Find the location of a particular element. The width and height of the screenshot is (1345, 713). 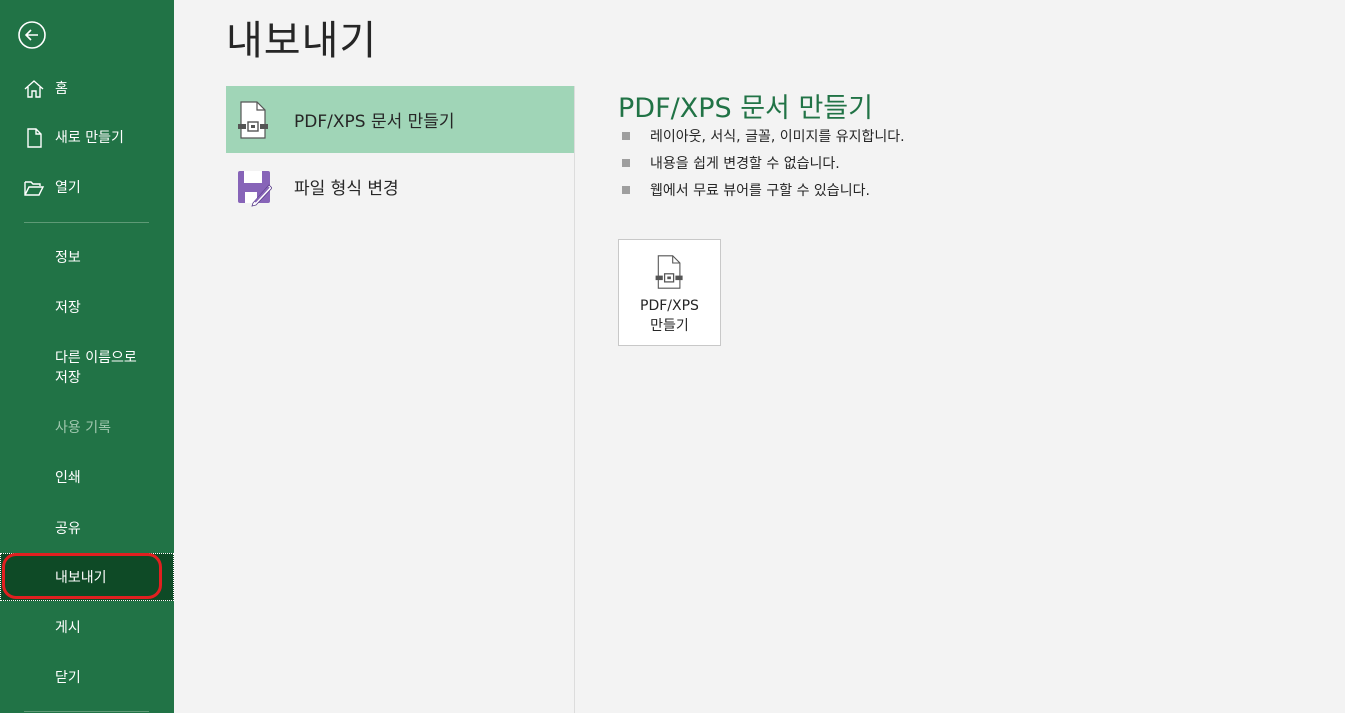

nav-item-publish: 게시 is located at coordinates (87, 627).